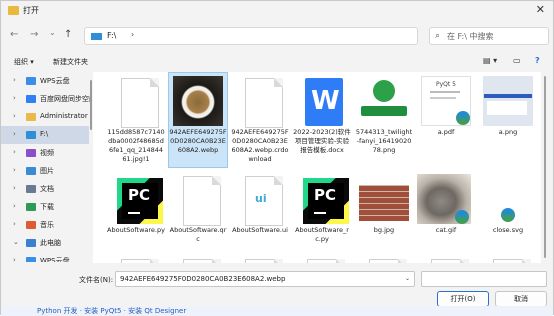 The height and width of the screenshot is (316, 554). I want to click on folder-icon, so click(13, 10).